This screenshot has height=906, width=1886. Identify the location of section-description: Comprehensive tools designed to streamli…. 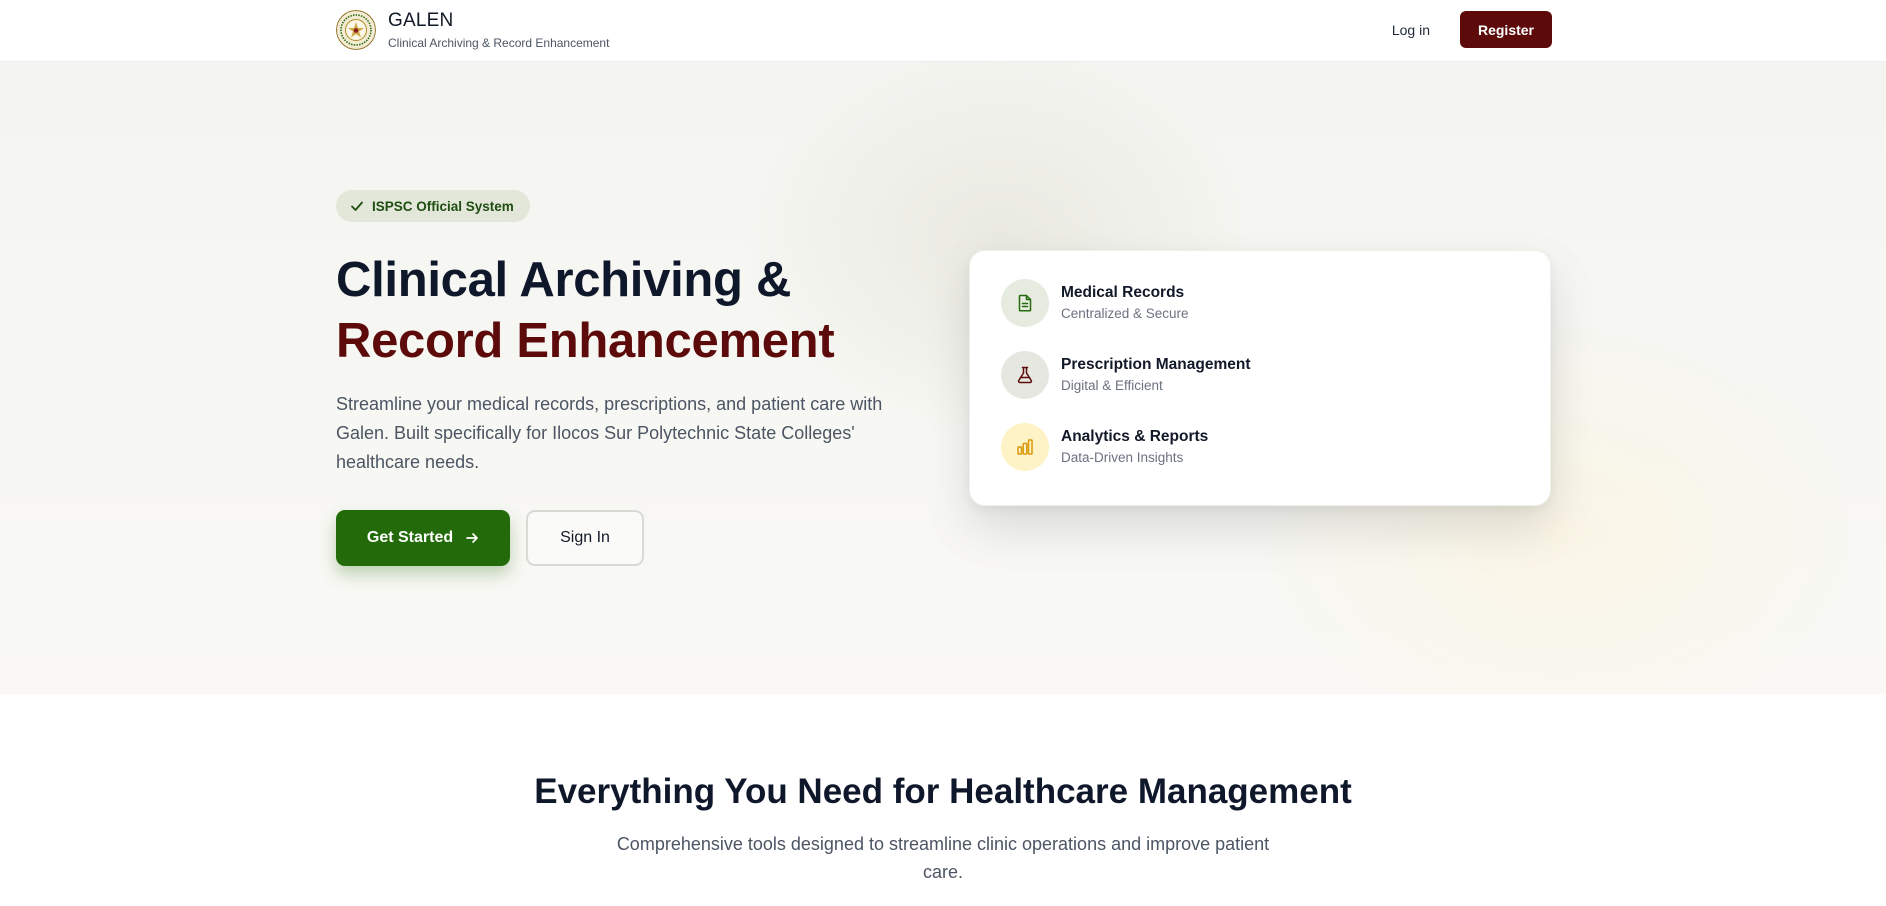
(943, 858).